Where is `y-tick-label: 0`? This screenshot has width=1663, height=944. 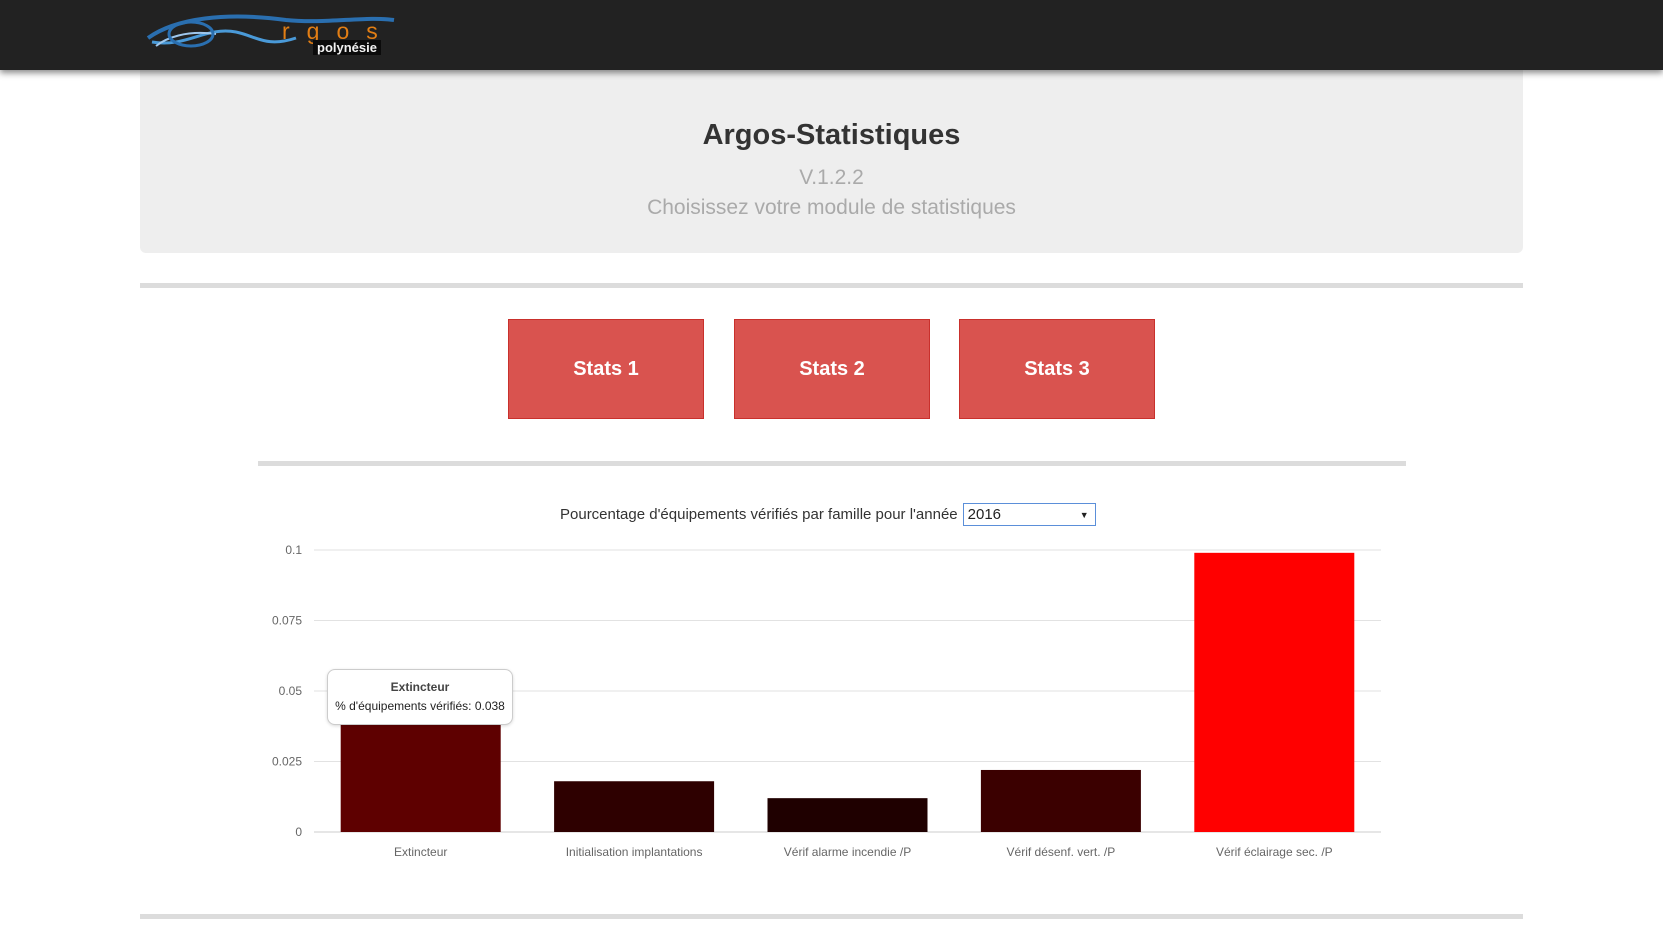 y-tick-label: 0 is located at coordinates (298, 832).